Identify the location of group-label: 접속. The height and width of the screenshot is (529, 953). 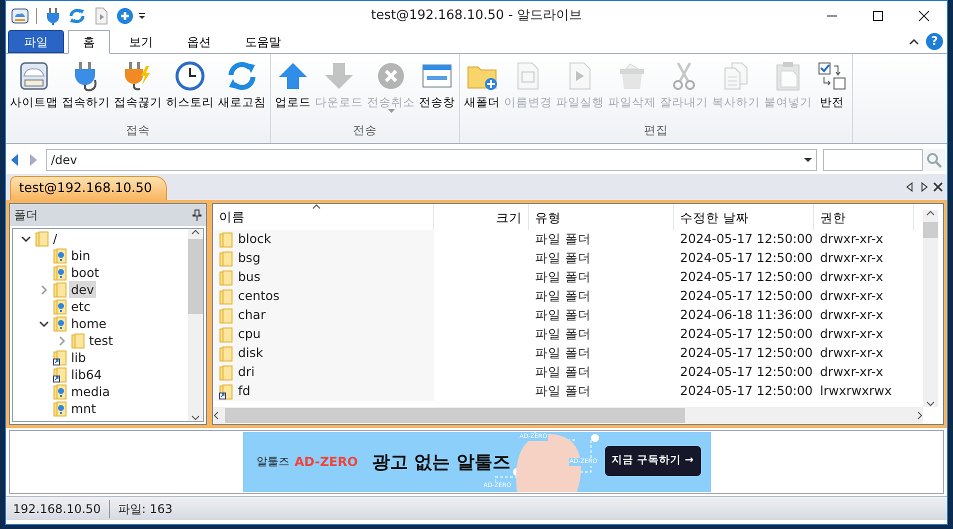
(138, 130).